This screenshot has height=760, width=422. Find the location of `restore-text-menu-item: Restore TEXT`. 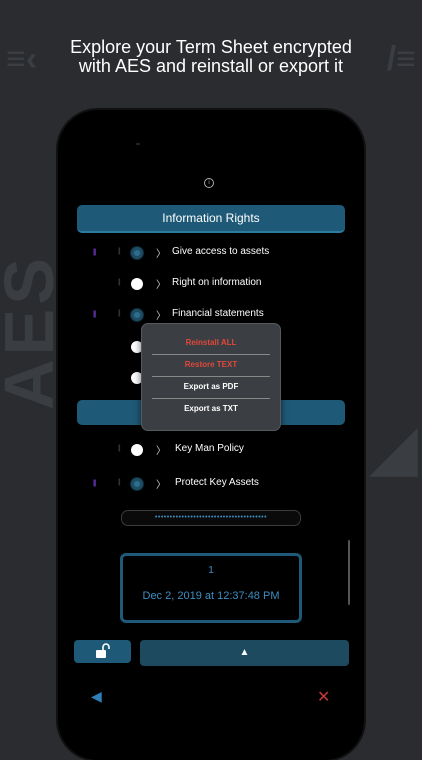

restore-text-menu-item: Restore TEXT is located at coordinates (211, 365).